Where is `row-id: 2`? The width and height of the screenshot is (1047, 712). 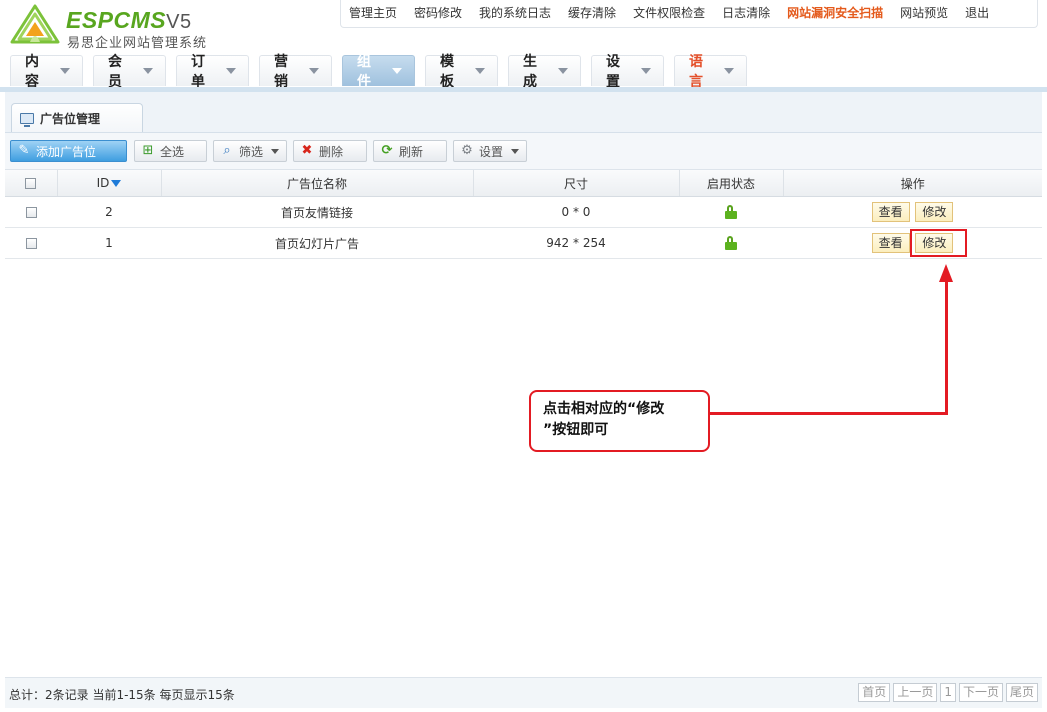 row-id: 2 is located at coordinates (109, 212).